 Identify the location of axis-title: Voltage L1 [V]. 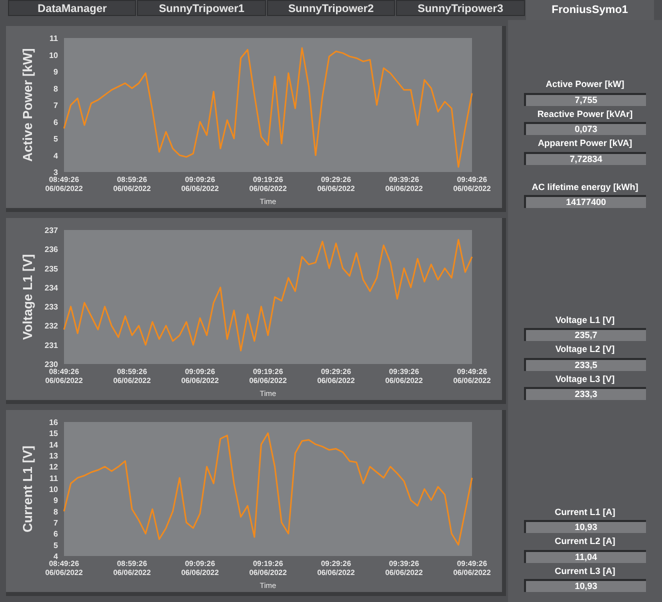
(27, 297).